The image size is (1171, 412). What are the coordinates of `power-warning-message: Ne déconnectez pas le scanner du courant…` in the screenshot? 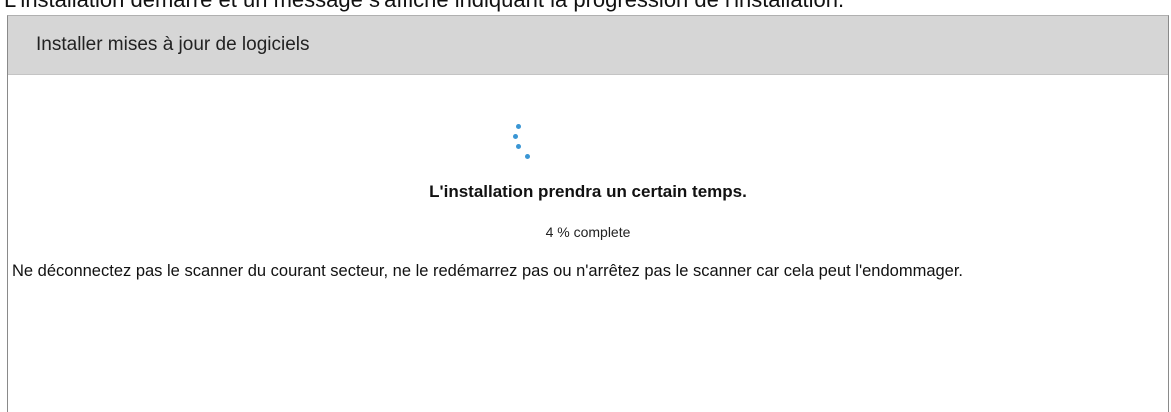 It's located at (488, 271).